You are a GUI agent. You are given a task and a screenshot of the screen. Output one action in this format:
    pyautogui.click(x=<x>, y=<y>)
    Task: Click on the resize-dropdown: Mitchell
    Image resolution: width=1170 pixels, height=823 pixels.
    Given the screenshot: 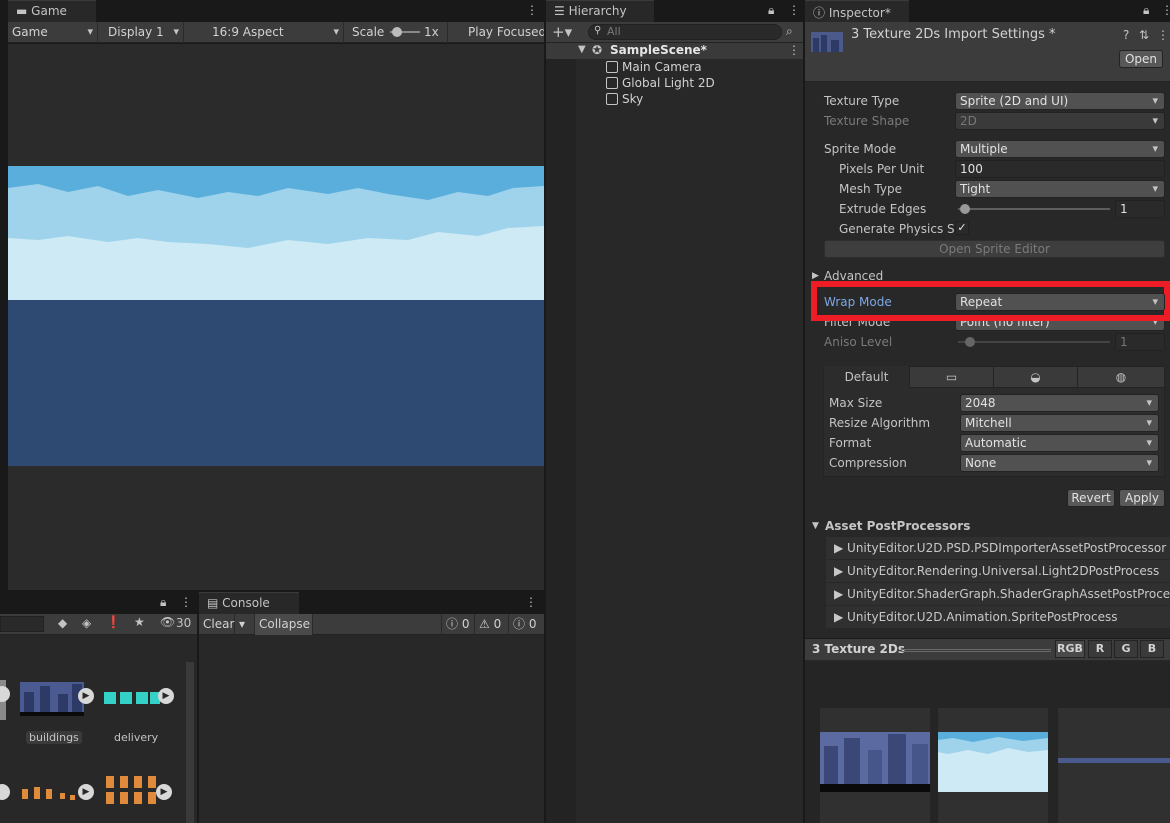 What is the action you would take?
    pyautogui.click(x=1059, y=423)
    